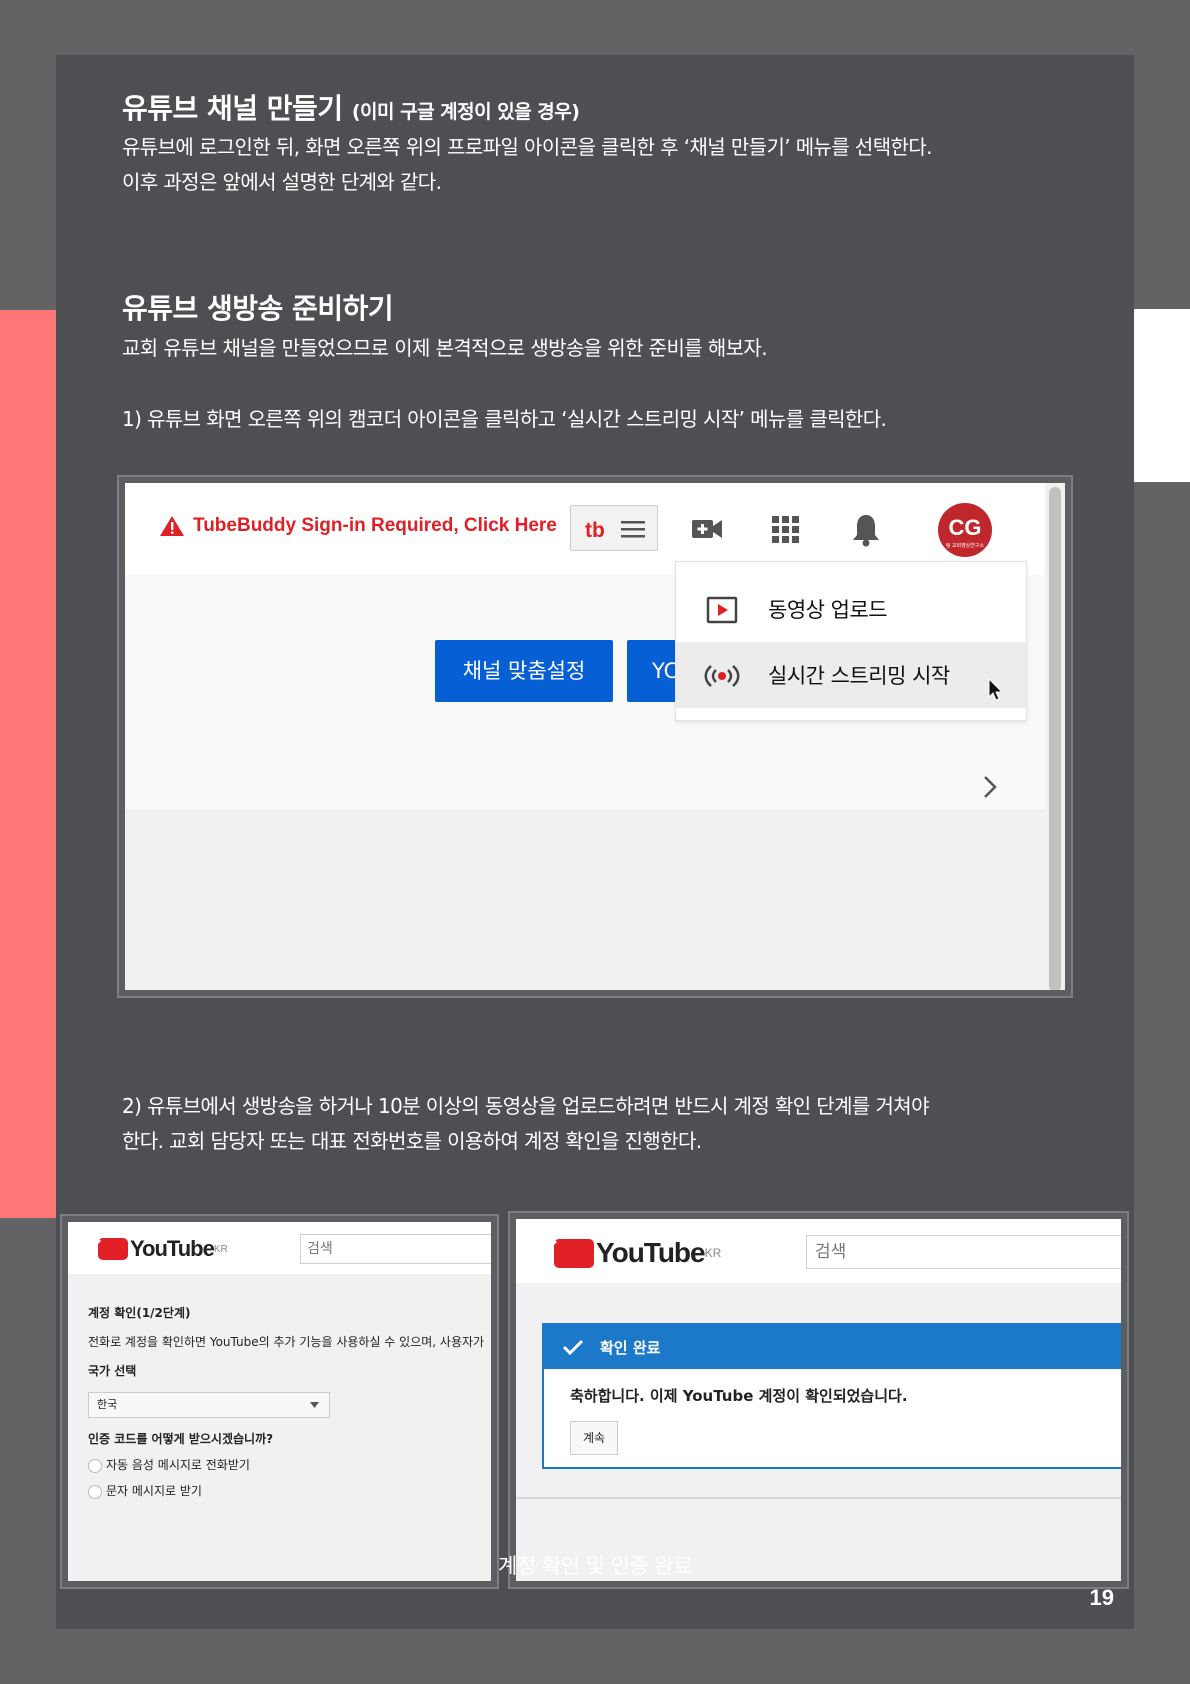 The width and height of the screenshot is (1190, 1684). I want to click on section-title-live-prep: 유튜브 생방송 준비하기, so click(258, 308).